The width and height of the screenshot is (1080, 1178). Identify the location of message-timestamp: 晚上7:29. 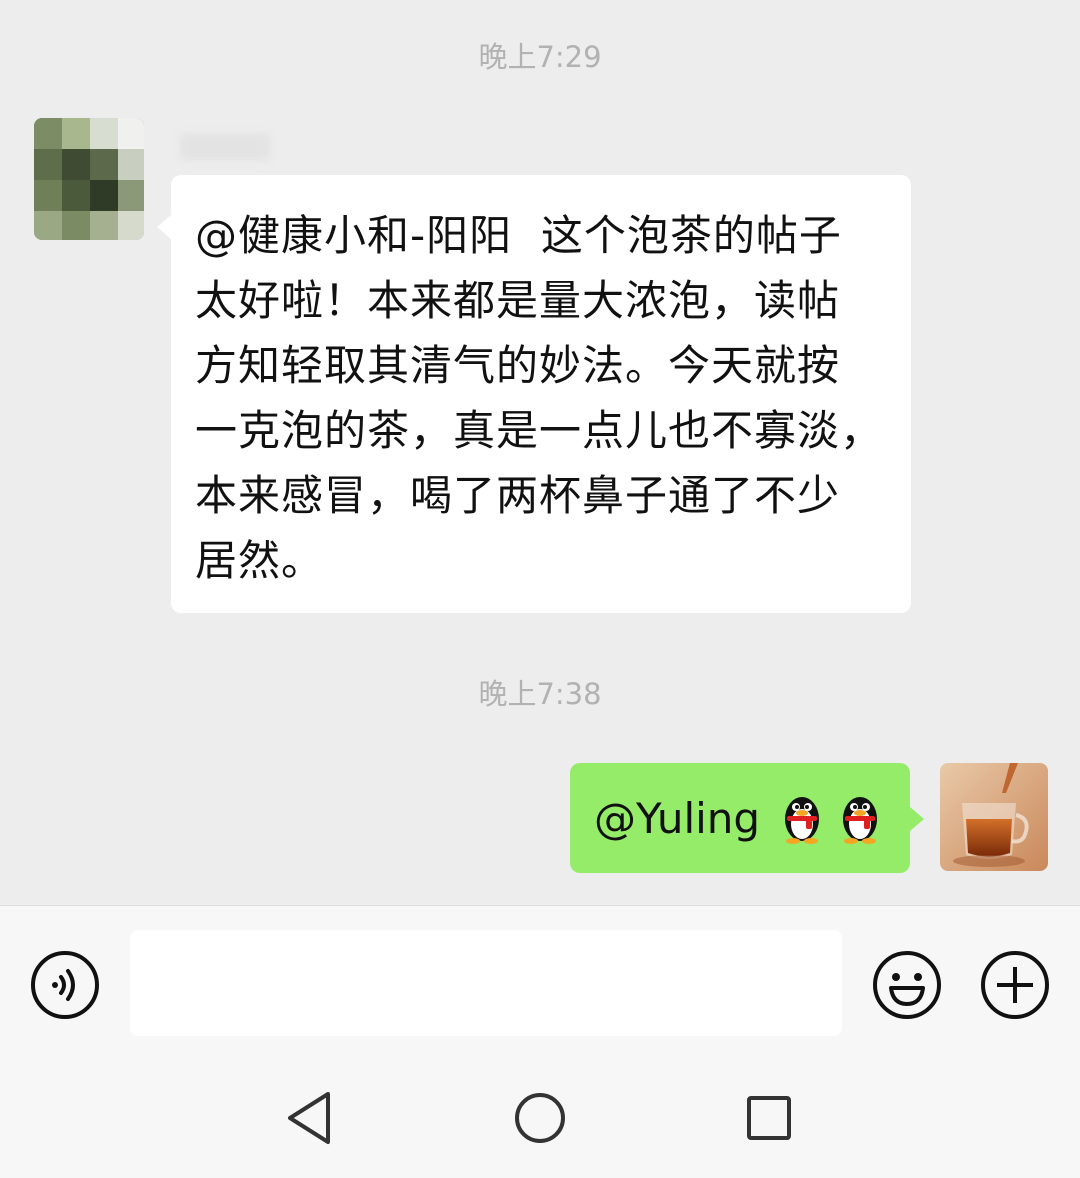
(540, 57).